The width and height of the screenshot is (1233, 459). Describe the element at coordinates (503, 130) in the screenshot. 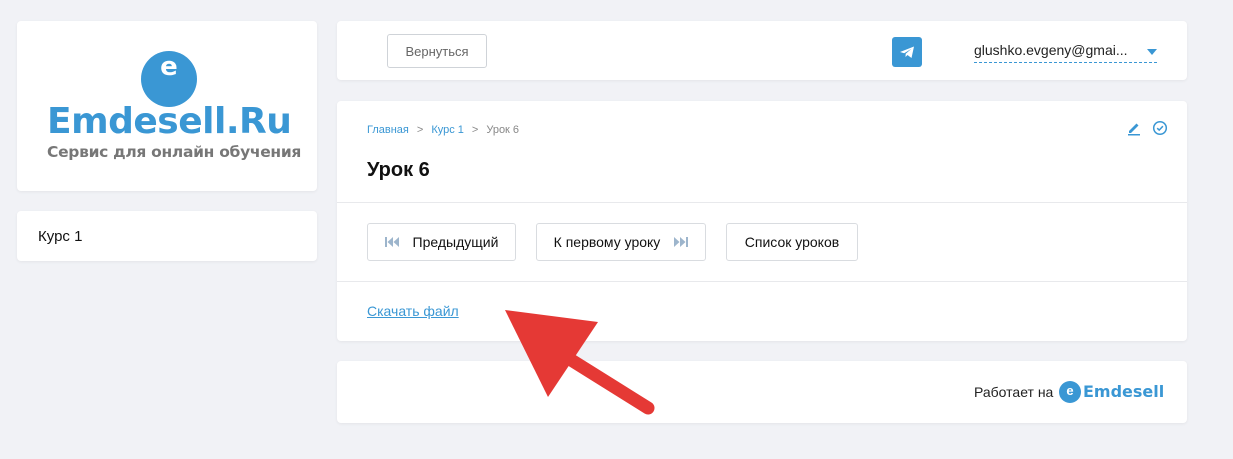

I see `breadcrumb-current: Урок 6` at that location.